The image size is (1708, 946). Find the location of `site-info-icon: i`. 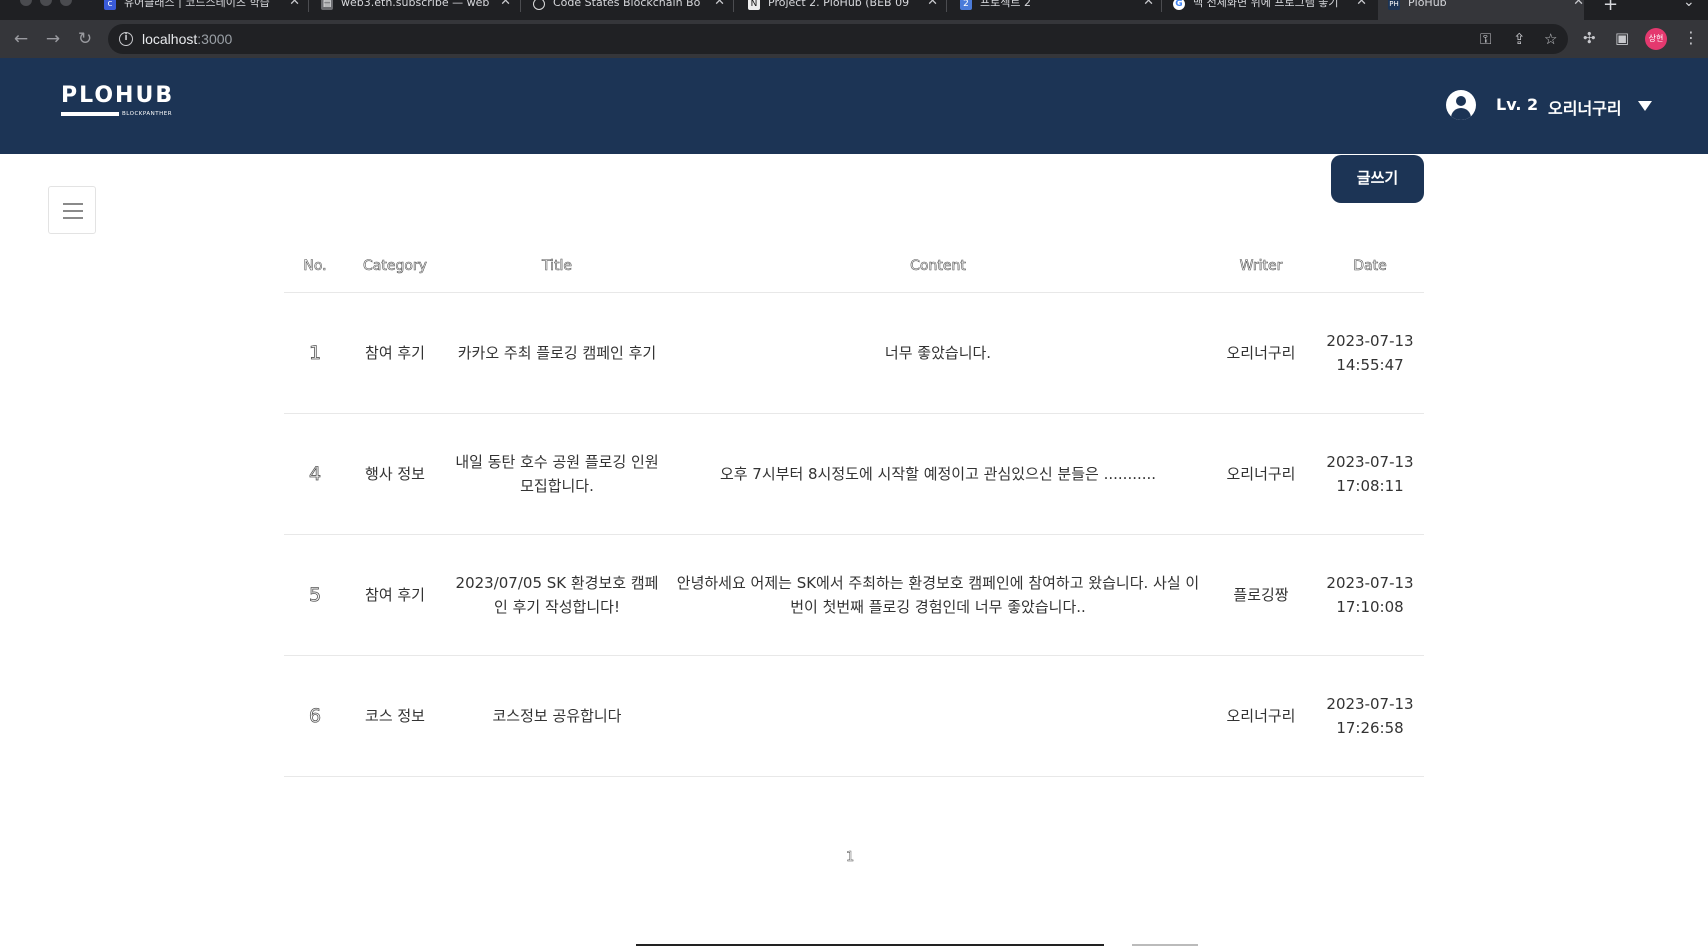

site-info-icon: i is located at coordinates (126, 39).